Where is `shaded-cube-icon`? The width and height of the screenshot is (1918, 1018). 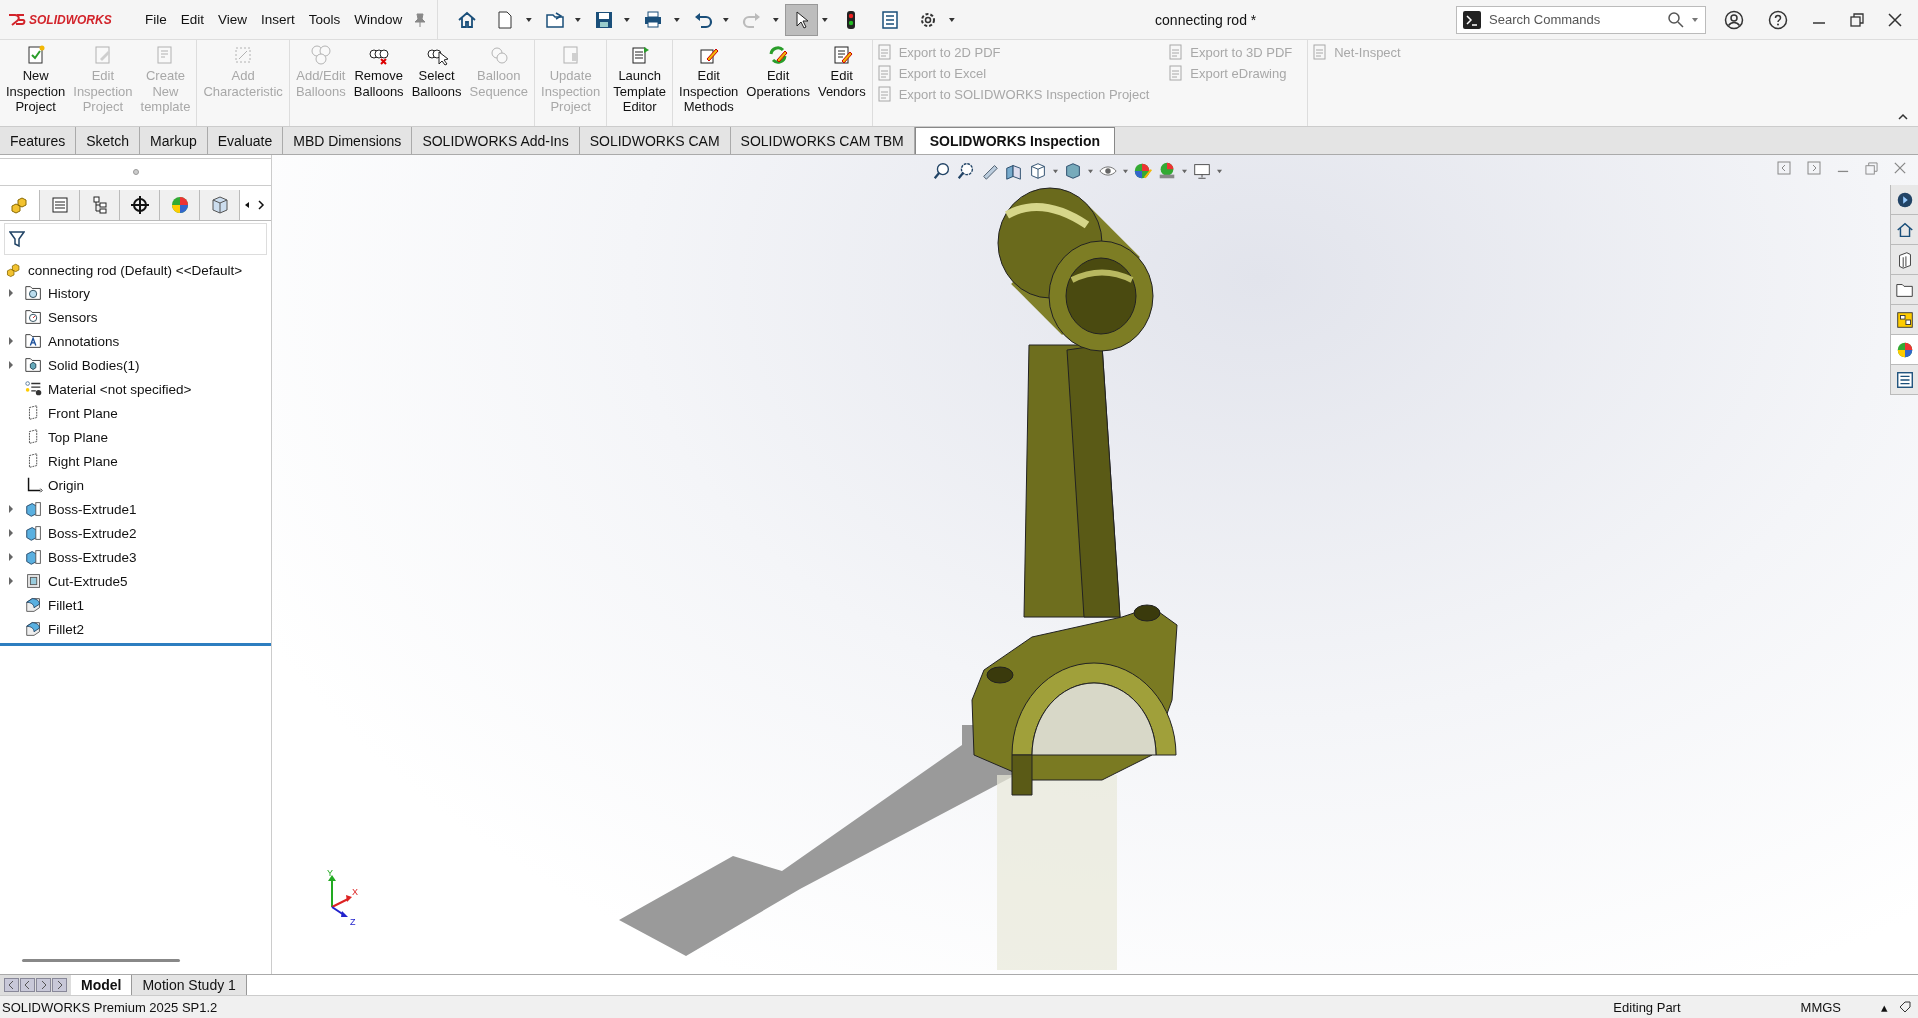
shaded-cube-icon is located at coordinates (1073, 171).